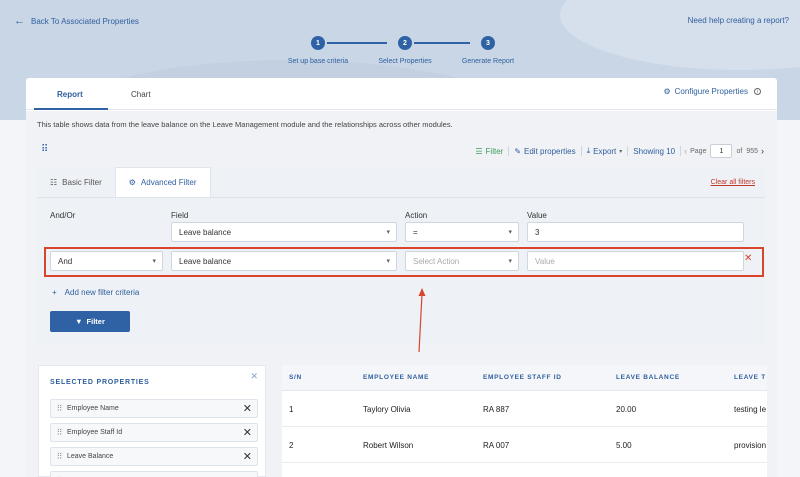  What do you see at coordinates (82, 182) in the screenshot?
I see `basic-filter-label: Basic Filter` at bounding box center [82, 182].